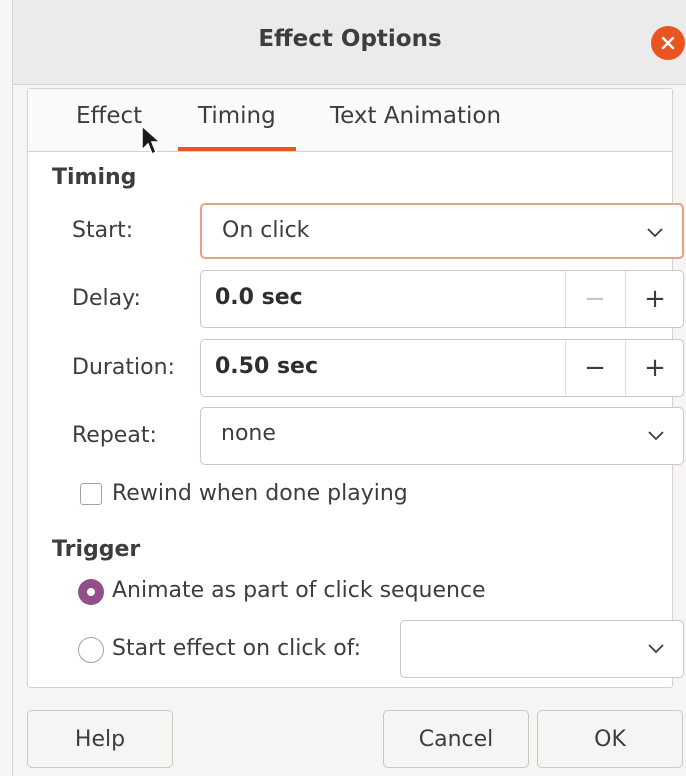  What do you see at coordinates (109, 116) in the screenshot?
I see `tab-effect: Effect` at bounding box center [109, 116].